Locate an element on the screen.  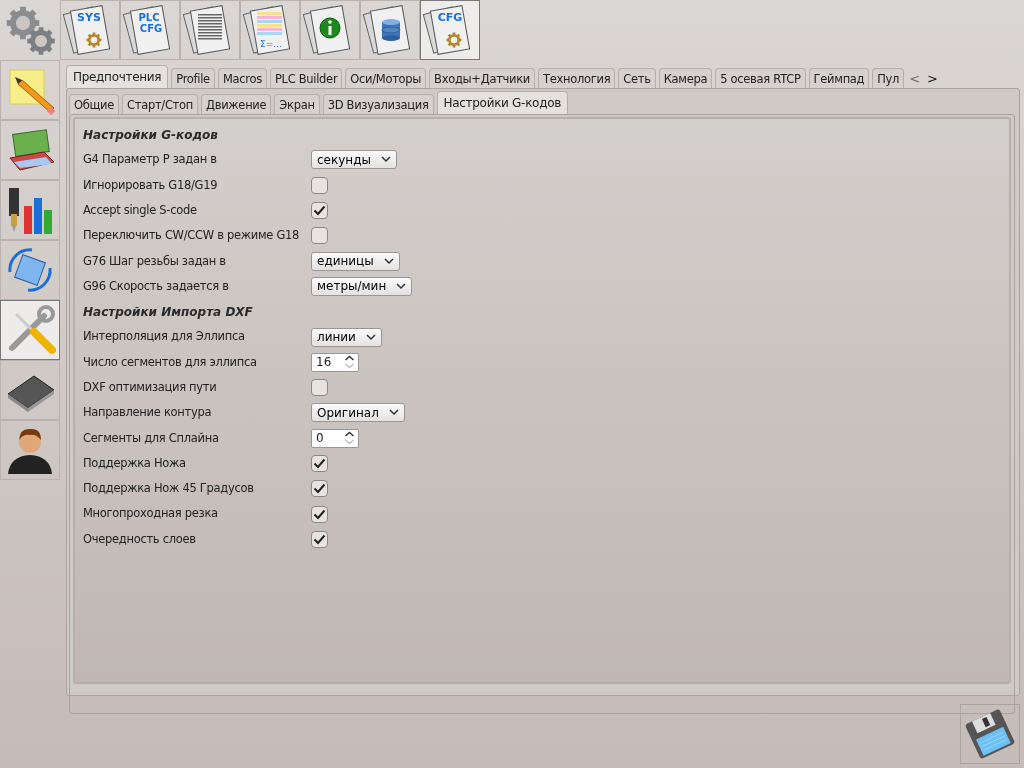
field-label: Сегменты для Сплайна is located at coordinates (151, 438).